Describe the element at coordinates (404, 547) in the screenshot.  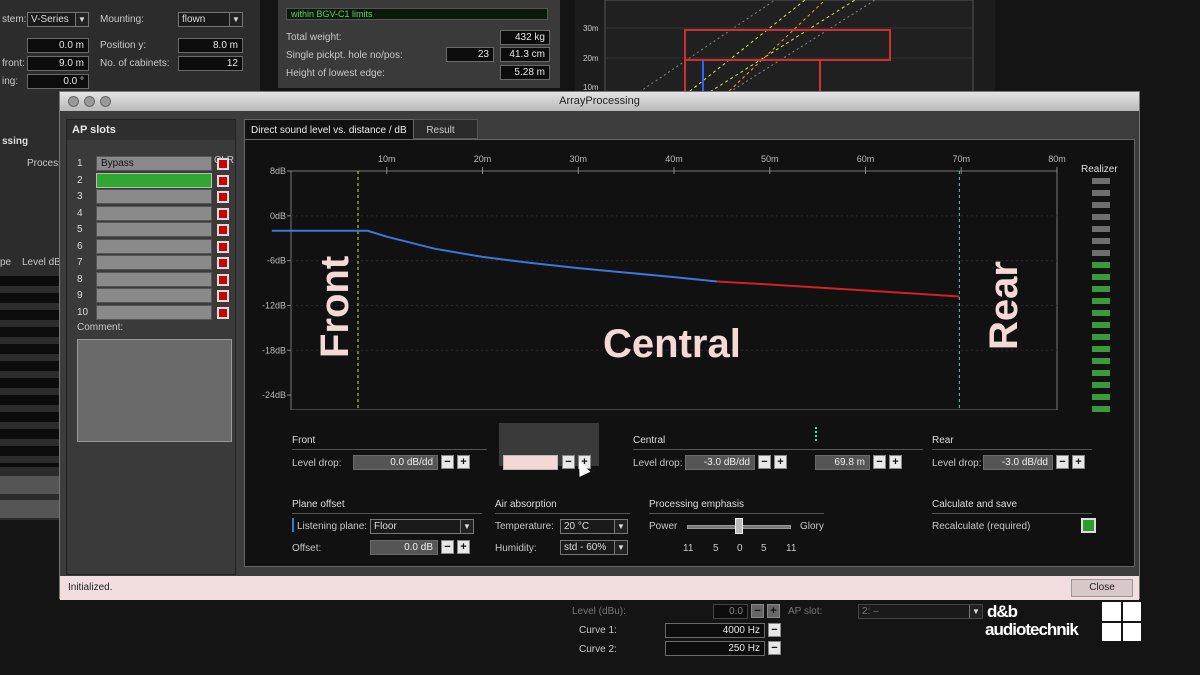
I see `offset-field: 0.0 dB` at that location.